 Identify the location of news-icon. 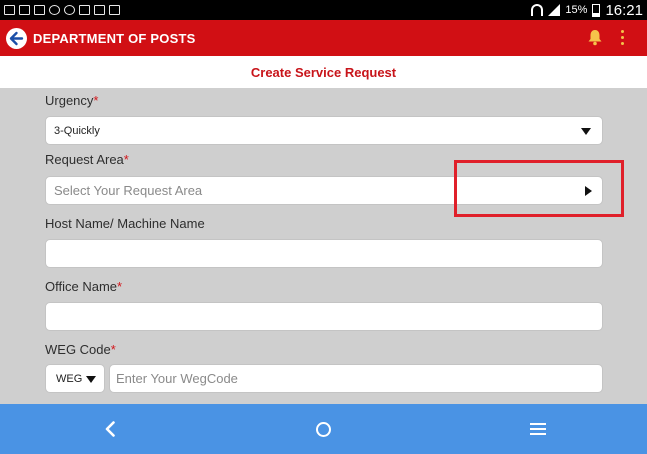
(9, 10).